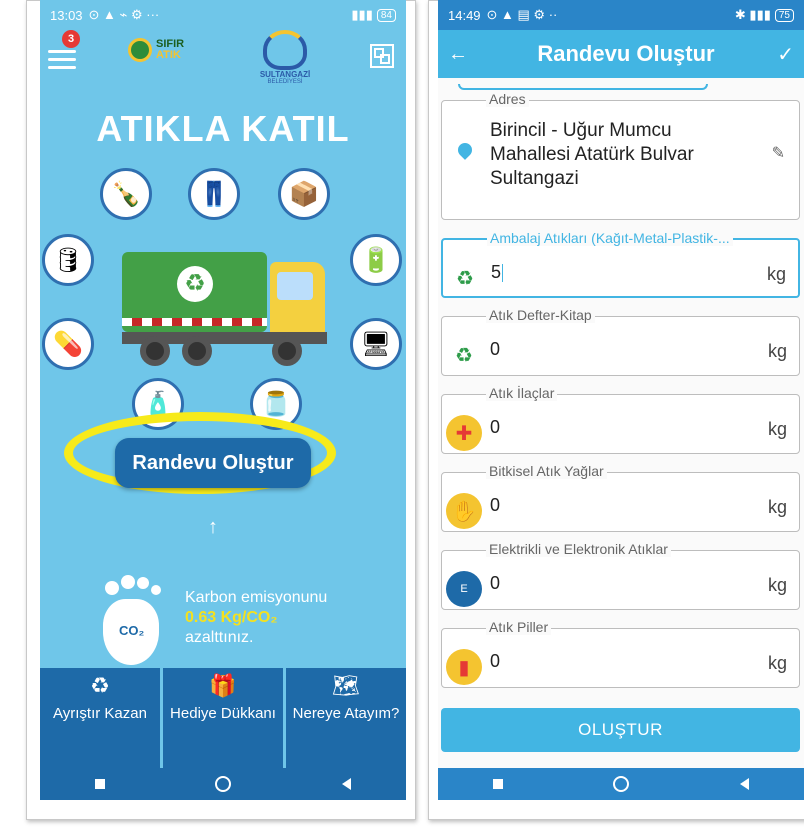  Describe the element at coordinates (620, 653) in the screenshot. I see `battery-waste-field: Atık Piller ▮ 0 kg` at that location.